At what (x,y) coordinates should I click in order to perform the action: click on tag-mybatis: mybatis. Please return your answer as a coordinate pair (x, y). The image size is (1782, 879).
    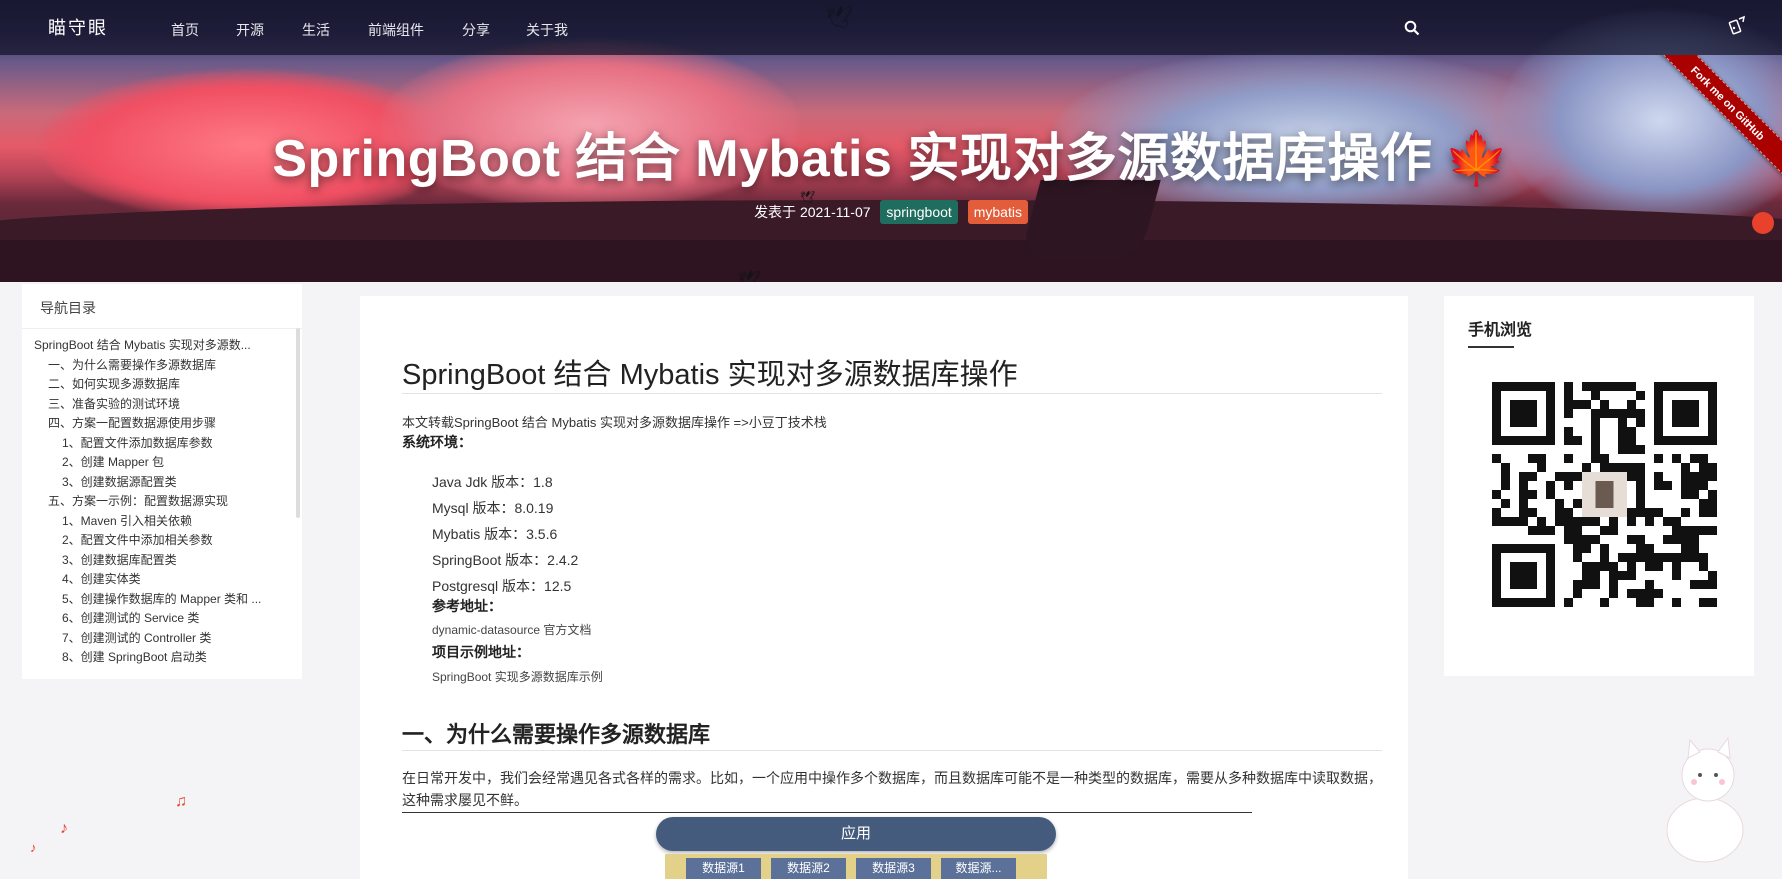
    Looking at the image, I should click on (997, 212).